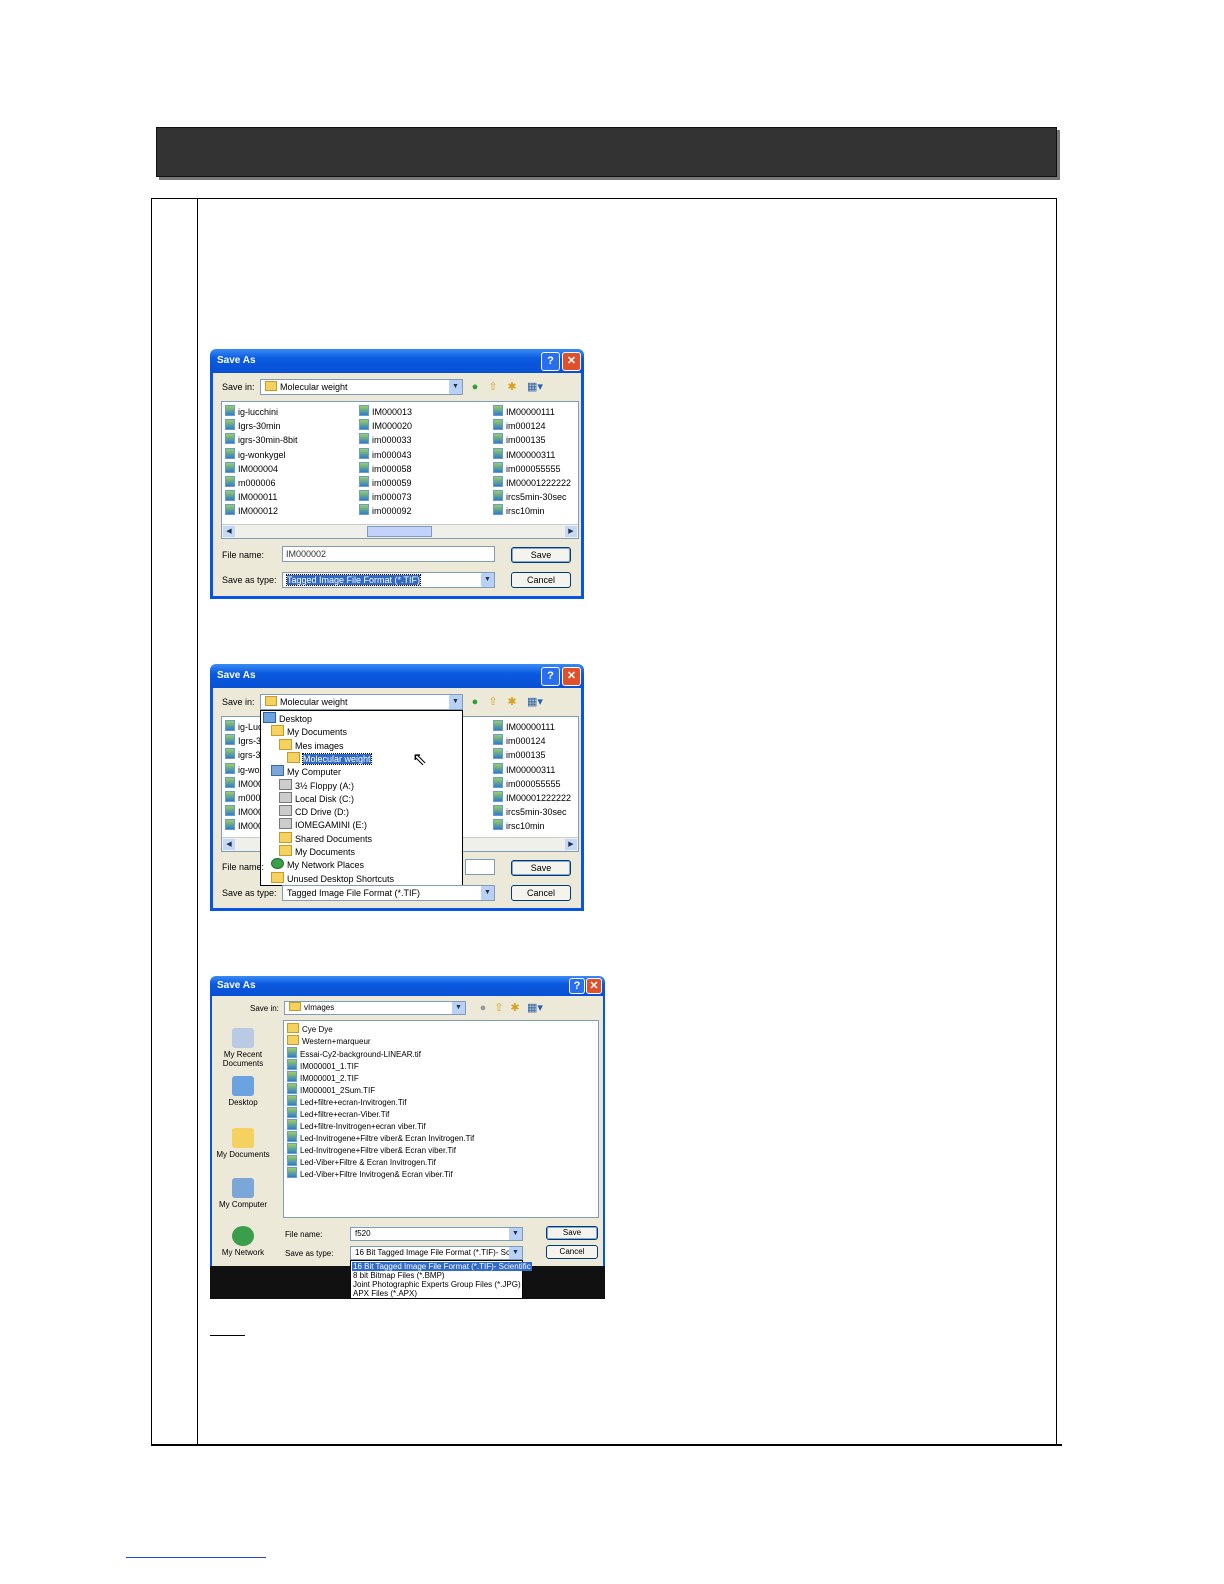 The image size is (1224, 1584). Describe the element at coordinates (399, 1275) in the screenshot. I see `file-type-option: 8 bit Bitmap Files (*.BMP)` at that location.